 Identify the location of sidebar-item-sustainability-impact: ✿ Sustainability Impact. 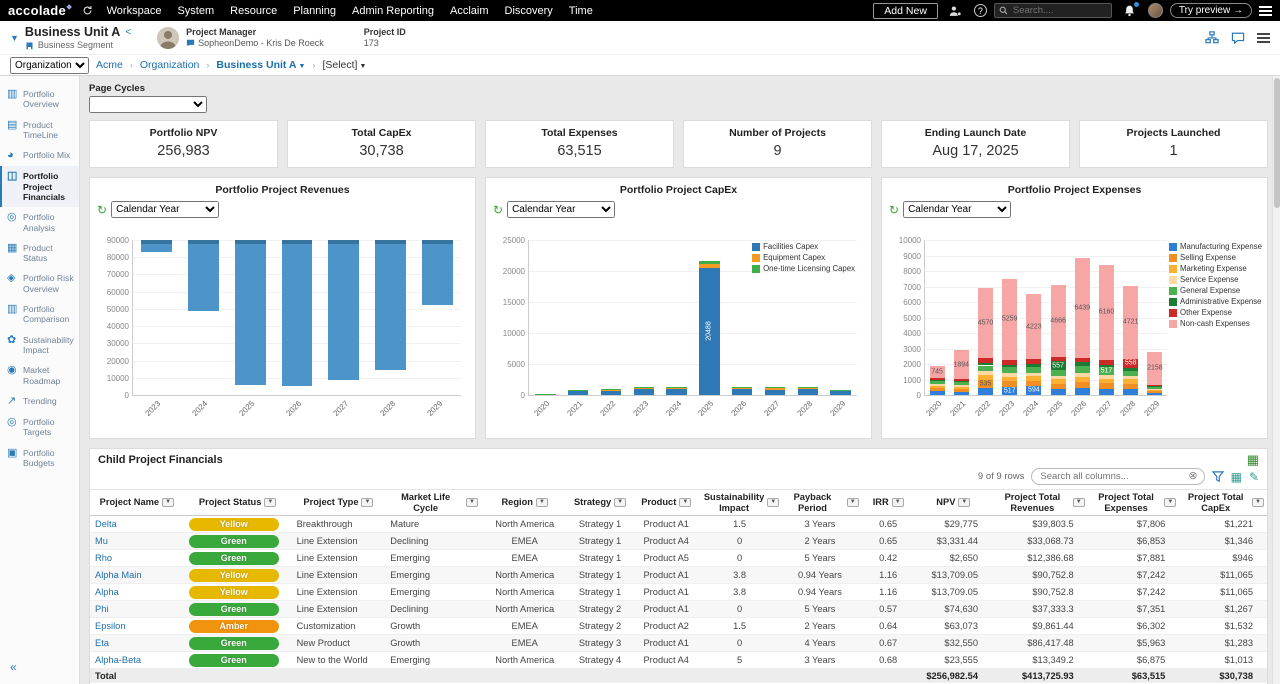
(39, 345).